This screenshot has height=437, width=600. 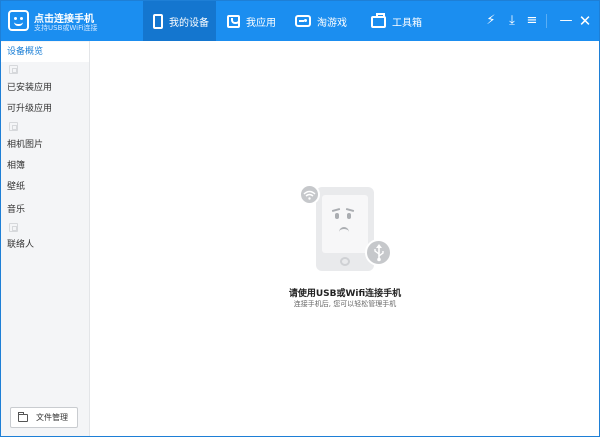 What do you see at coordinates (45, 210) in the screenshot?
I see `sidebar-item-music: 音乐` at bounding box center [45, 210].